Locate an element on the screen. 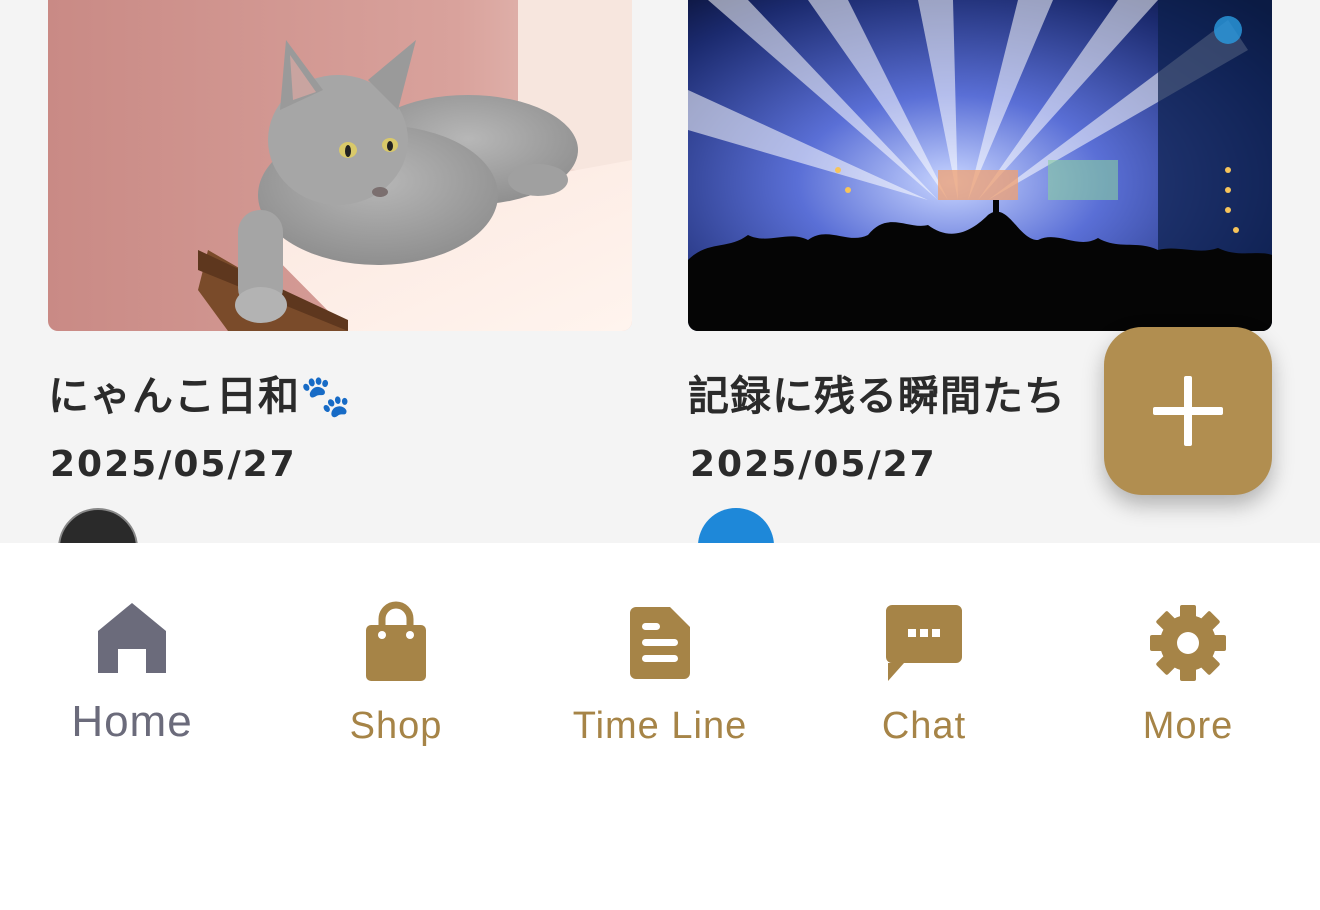 The width and height of the screenshot is (1320, 910). post-title: 記録に残る瞬間たち is located at coordinates (877, 396).